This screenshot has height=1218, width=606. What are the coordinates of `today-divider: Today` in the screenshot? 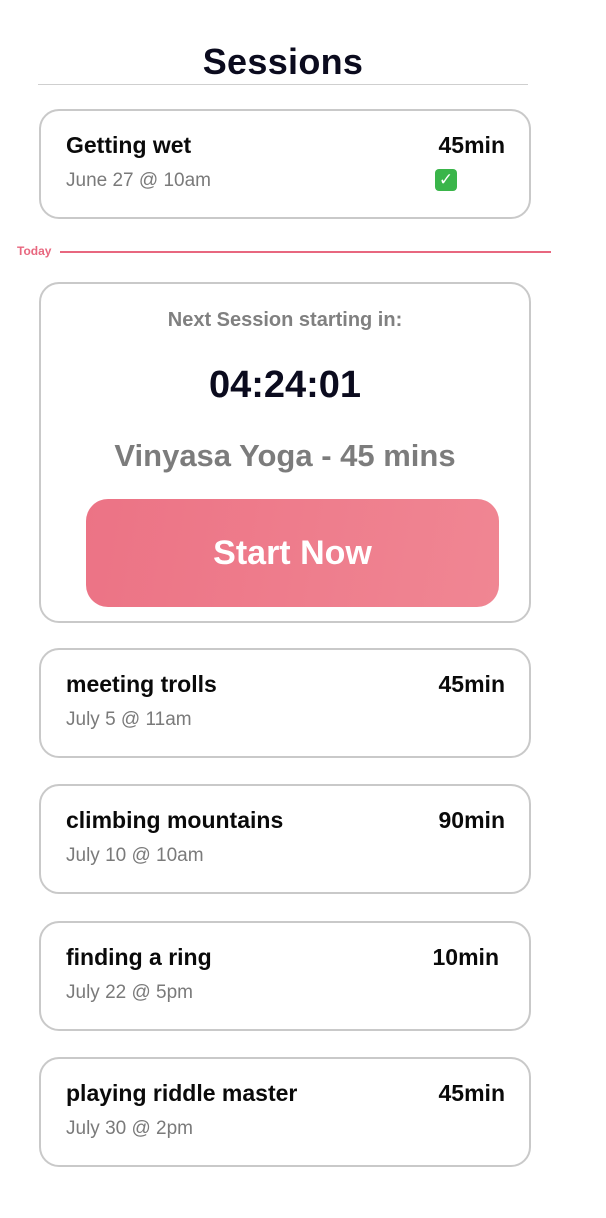 It's located at (284, 251).